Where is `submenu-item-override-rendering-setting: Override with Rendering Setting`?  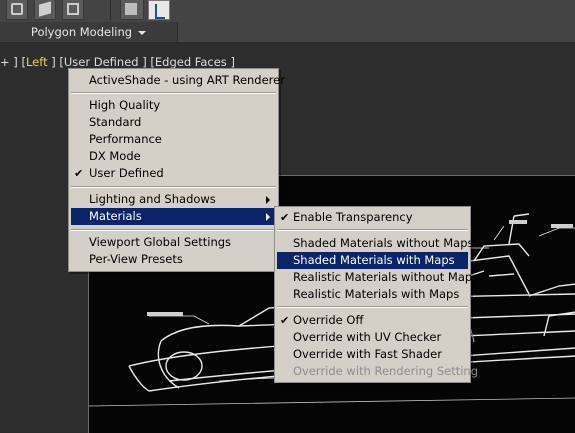 submenu-item-override-rendering-setting: Override with Rendering Setting is located at coordinates (386, 371).